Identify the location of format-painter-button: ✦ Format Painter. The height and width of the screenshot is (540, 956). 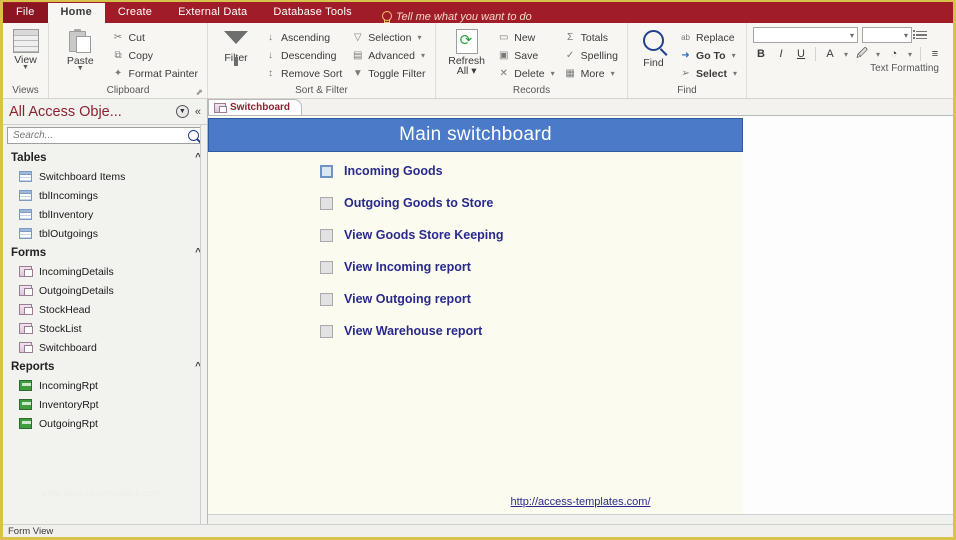
(155, 73).